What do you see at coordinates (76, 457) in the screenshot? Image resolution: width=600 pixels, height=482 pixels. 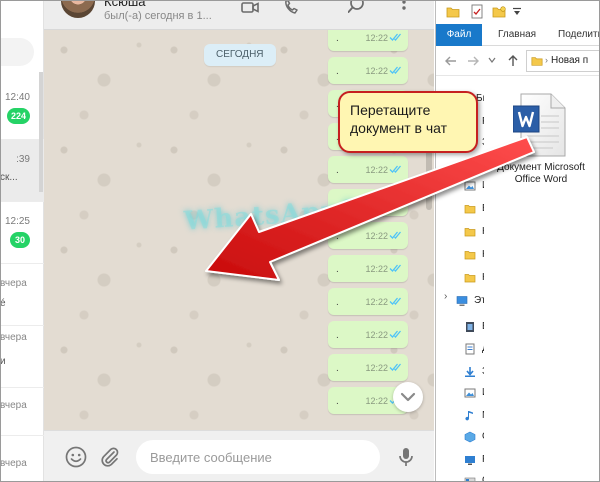 I see `emoji-icon` at bounding box center [76, 457].